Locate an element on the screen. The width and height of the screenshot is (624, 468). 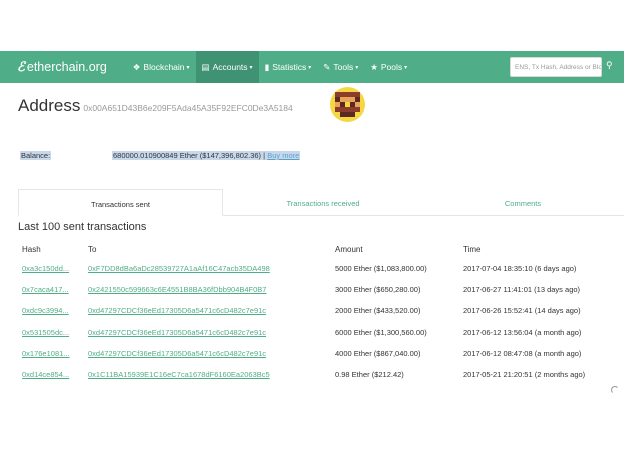
time-cell: 2017-06-26 15:52:41 (14 days ago) is located at coordinates (522, 311).